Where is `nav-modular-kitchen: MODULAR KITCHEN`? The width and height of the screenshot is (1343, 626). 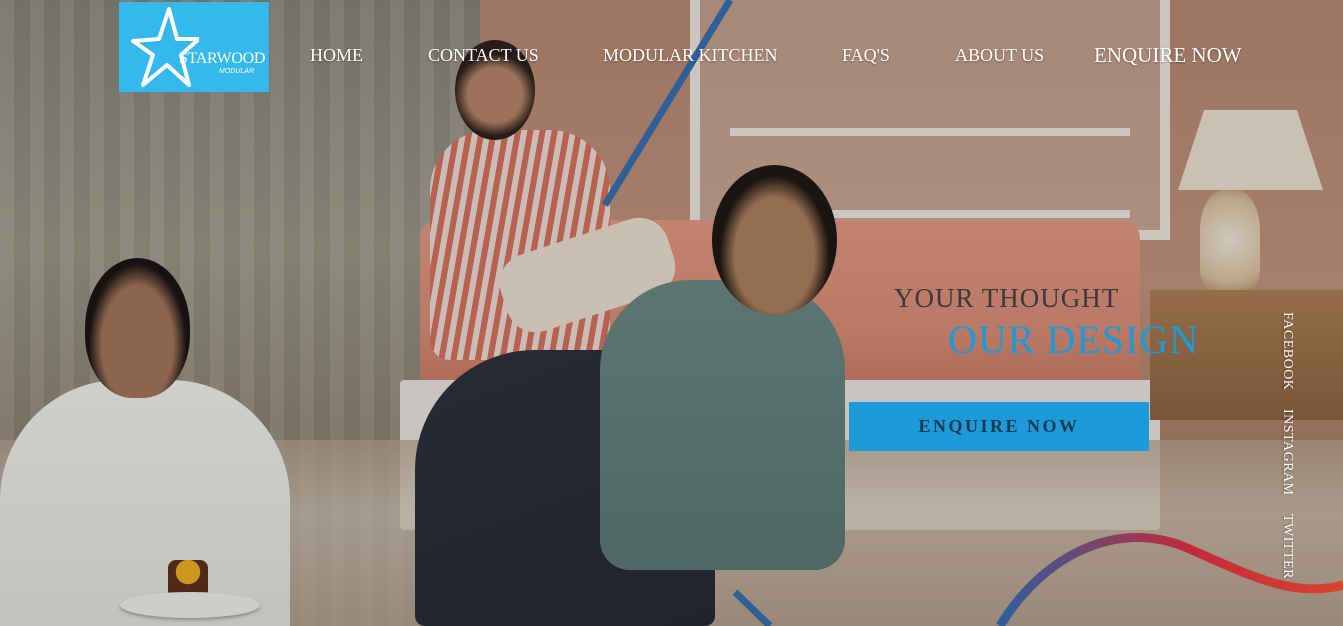
nav-modular-kitchen: MODULAR KITCHEN is located at coordinates (690, 55).